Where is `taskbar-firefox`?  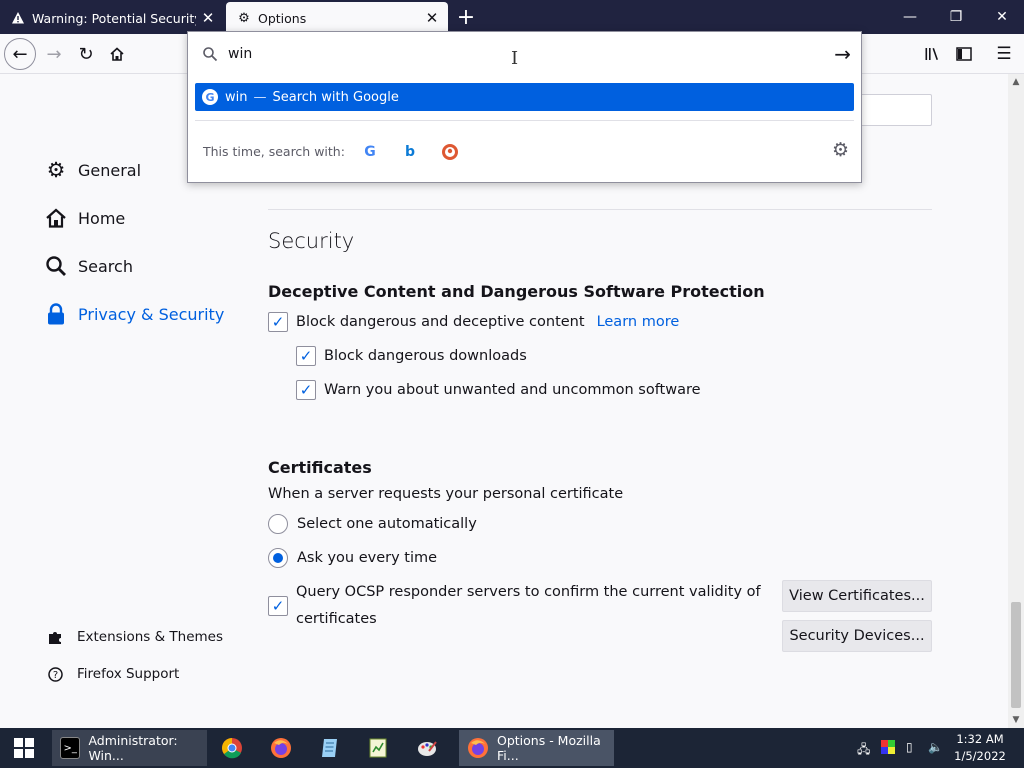
taskbar-firefox is located at coordinates (285, 748).